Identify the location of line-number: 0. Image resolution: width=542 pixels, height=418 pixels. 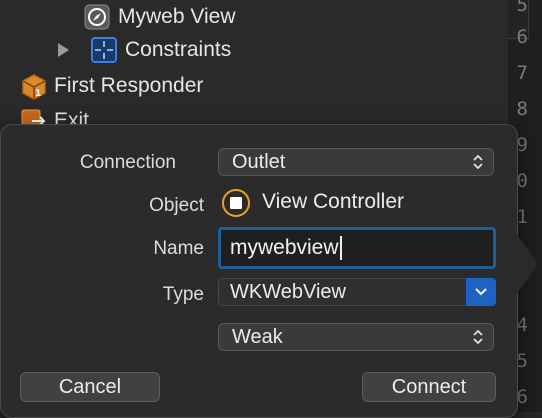
(522, 181).